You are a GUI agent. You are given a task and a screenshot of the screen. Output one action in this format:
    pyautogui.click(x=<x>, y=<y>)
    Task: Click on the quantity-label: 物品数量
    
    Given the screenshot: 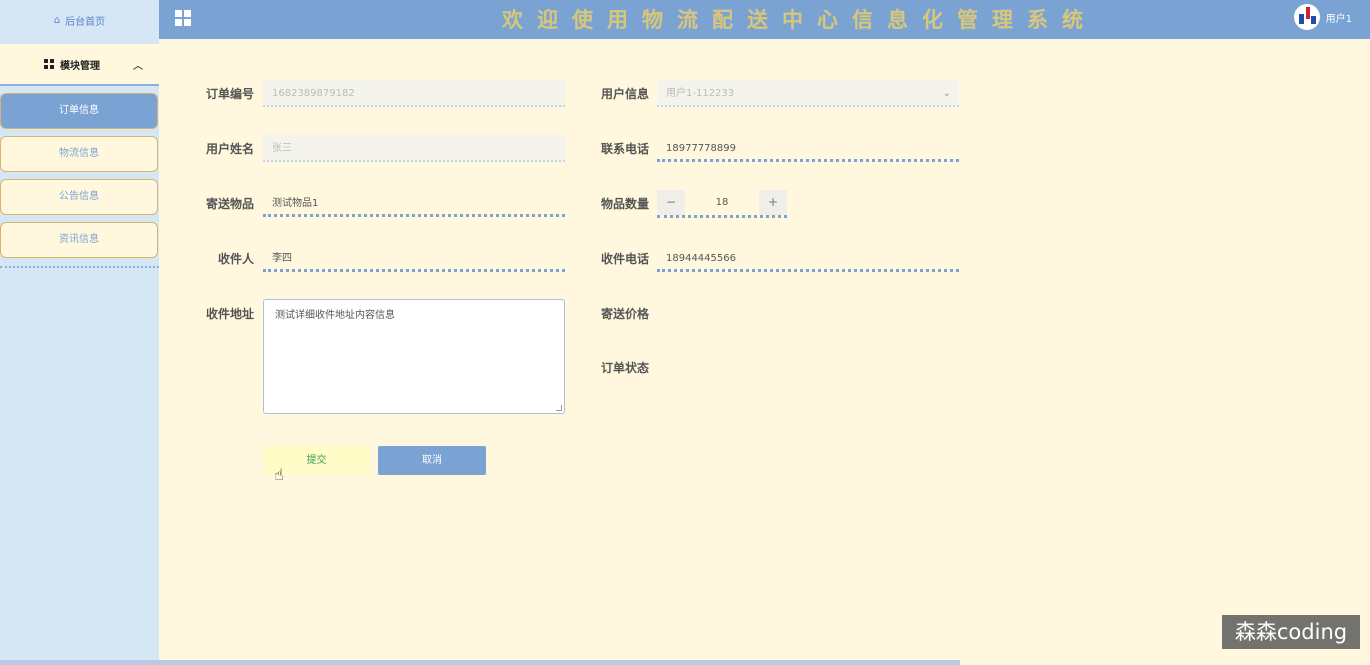 What is the action you would take?
    pyautogui.click(x=624, y=204)
    